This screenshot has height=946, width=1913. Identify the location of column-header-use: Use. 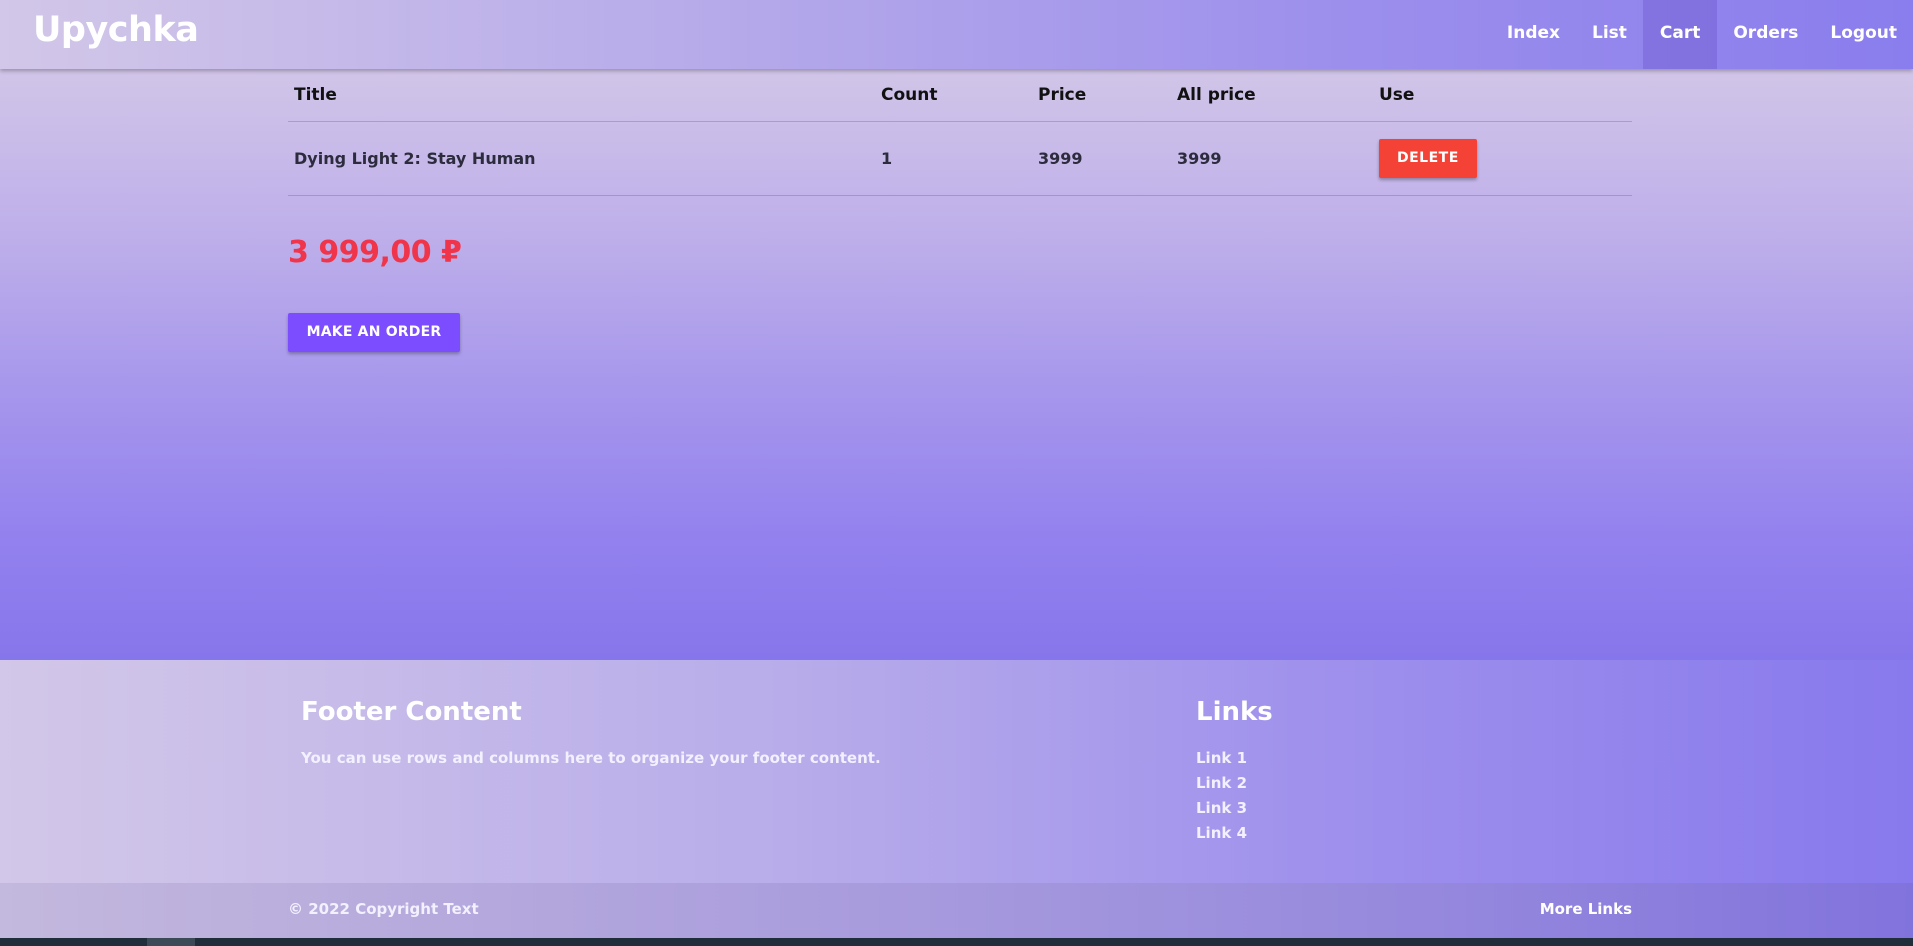
(1502, 95).